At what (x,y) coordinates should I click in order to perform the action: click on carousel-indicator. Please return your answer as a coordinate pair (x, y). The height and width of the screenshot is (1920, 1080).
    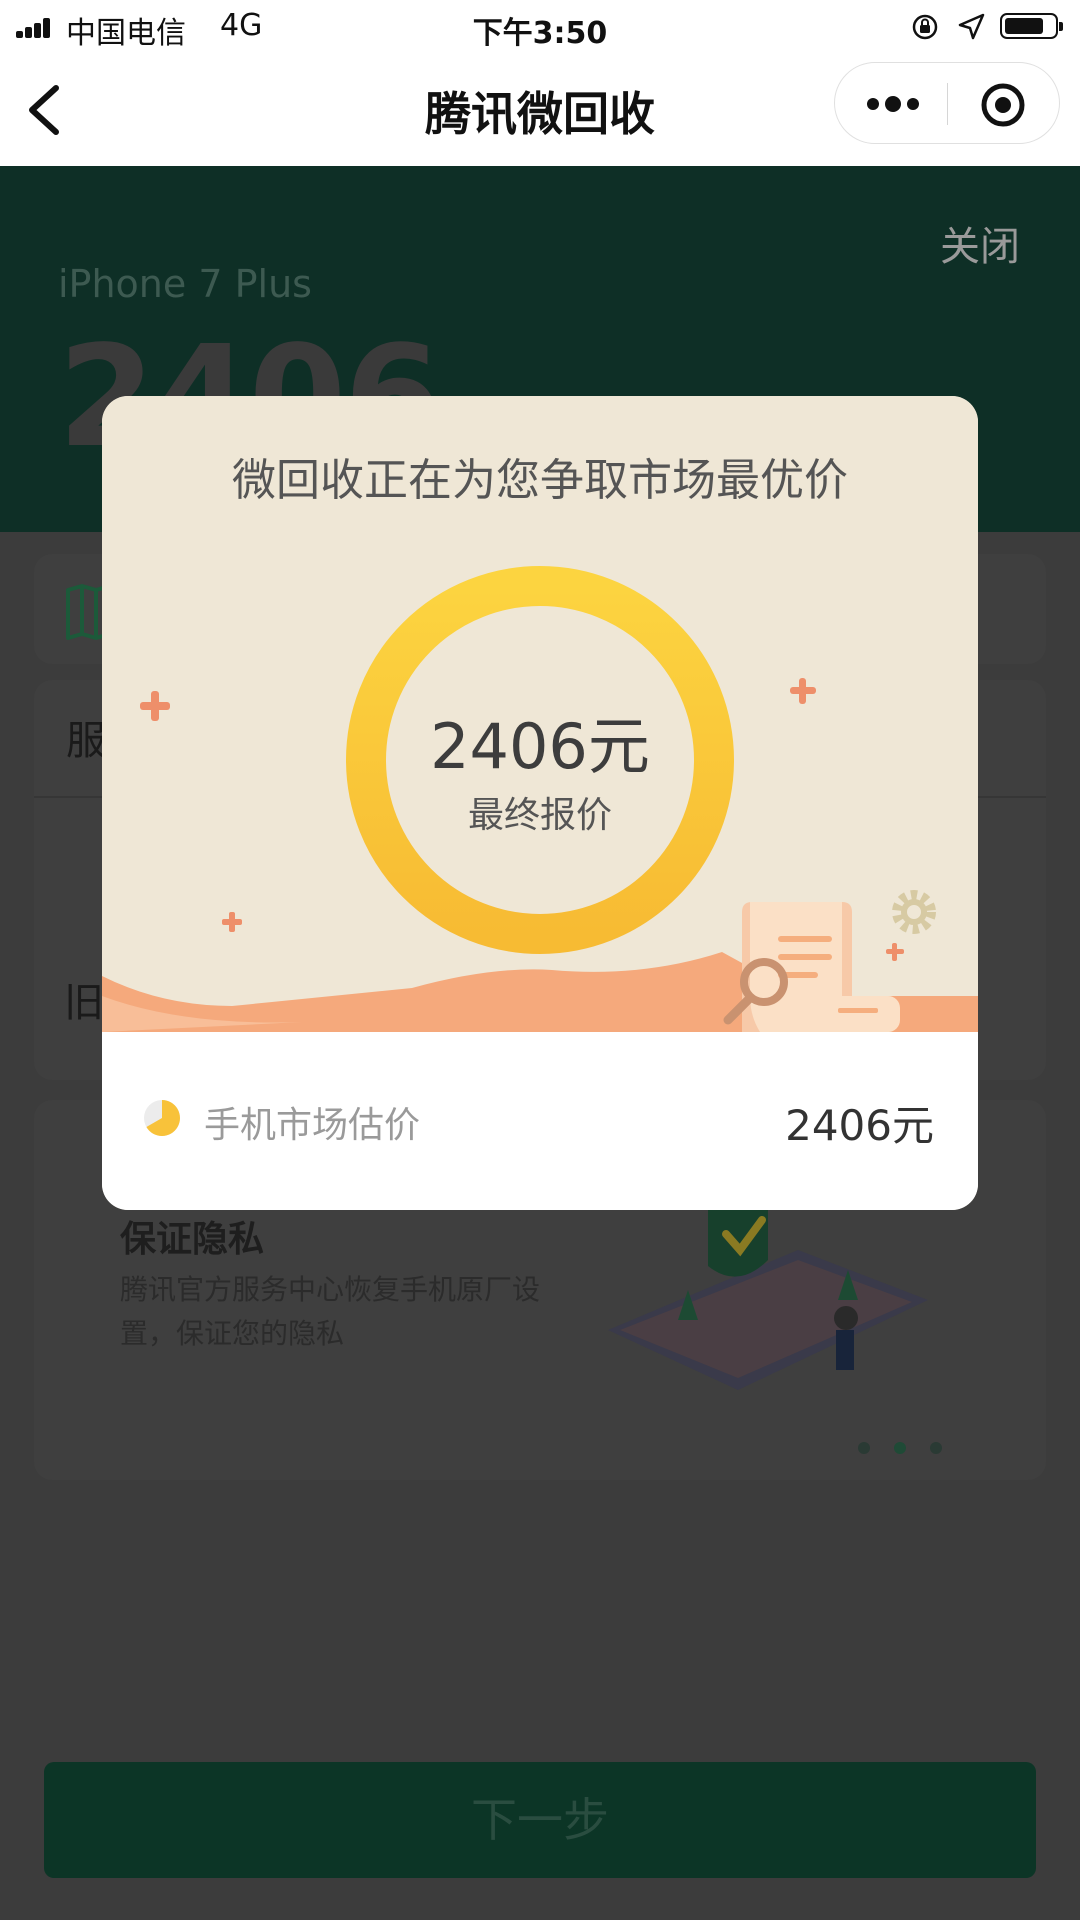
    Looking at the image, I should click on (903, 1449).